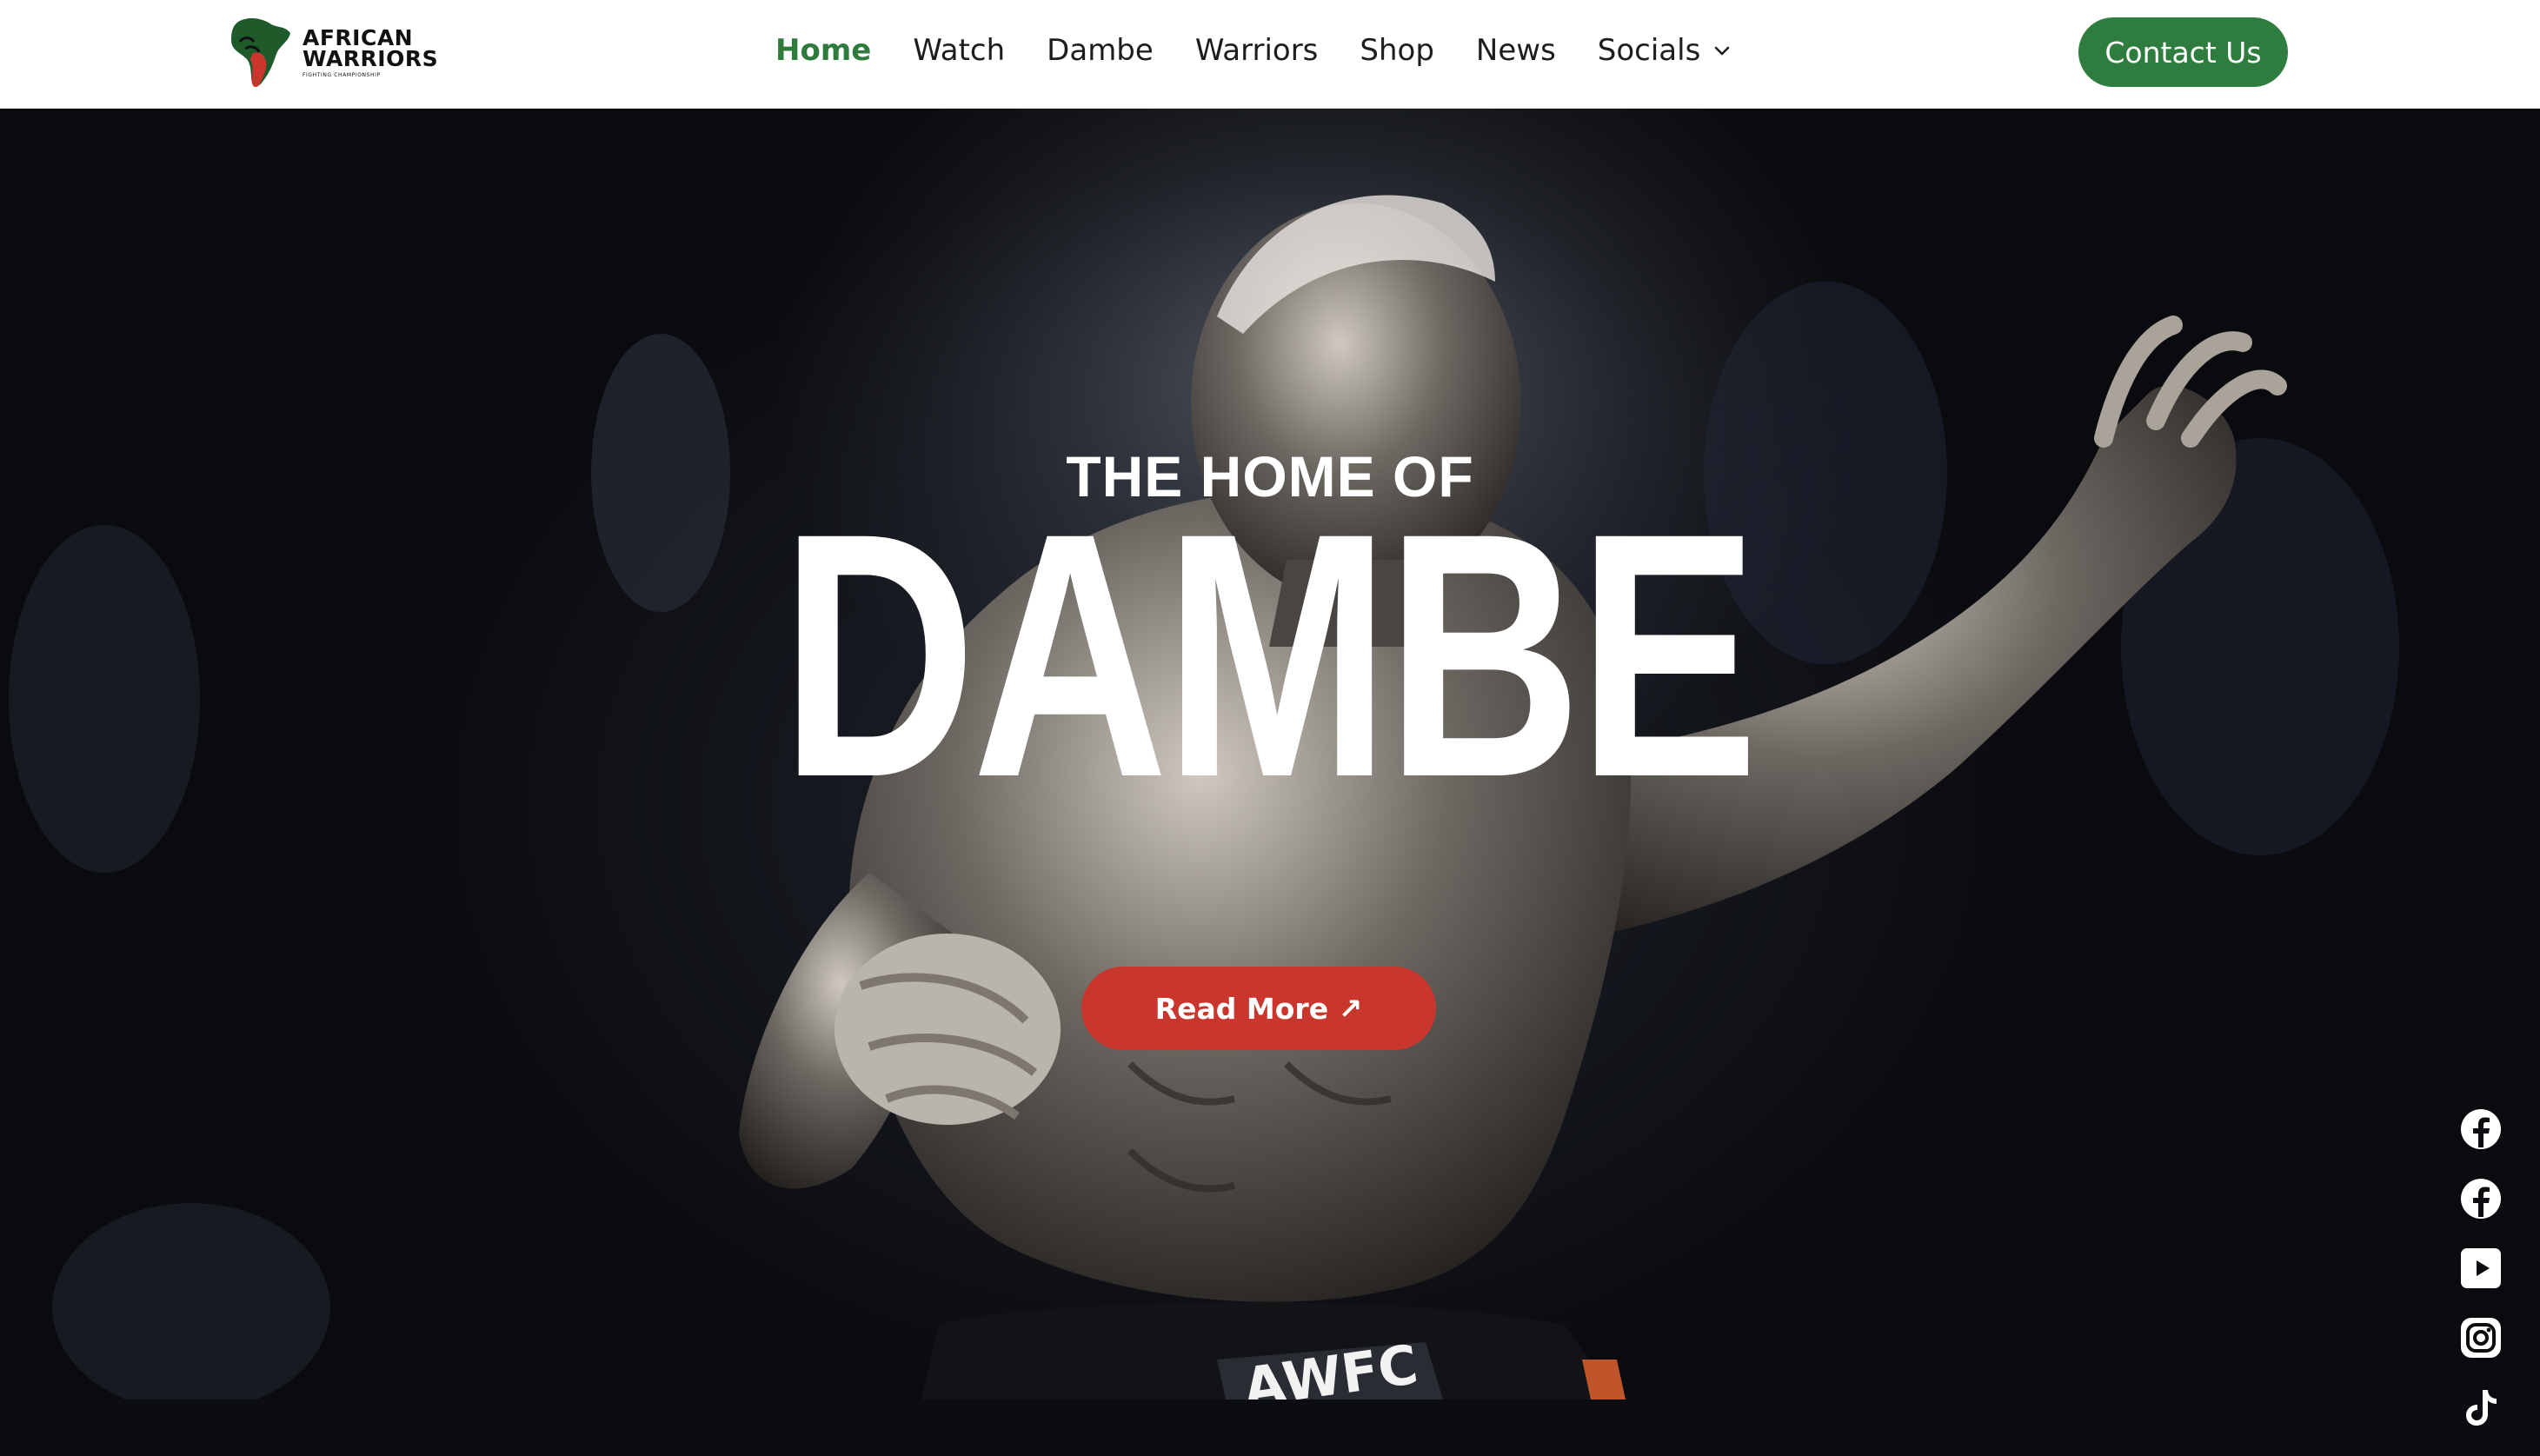 The image size is (2540, 1456). I want to click on read-more-button: Read More ↗, so click(1259, 1008).